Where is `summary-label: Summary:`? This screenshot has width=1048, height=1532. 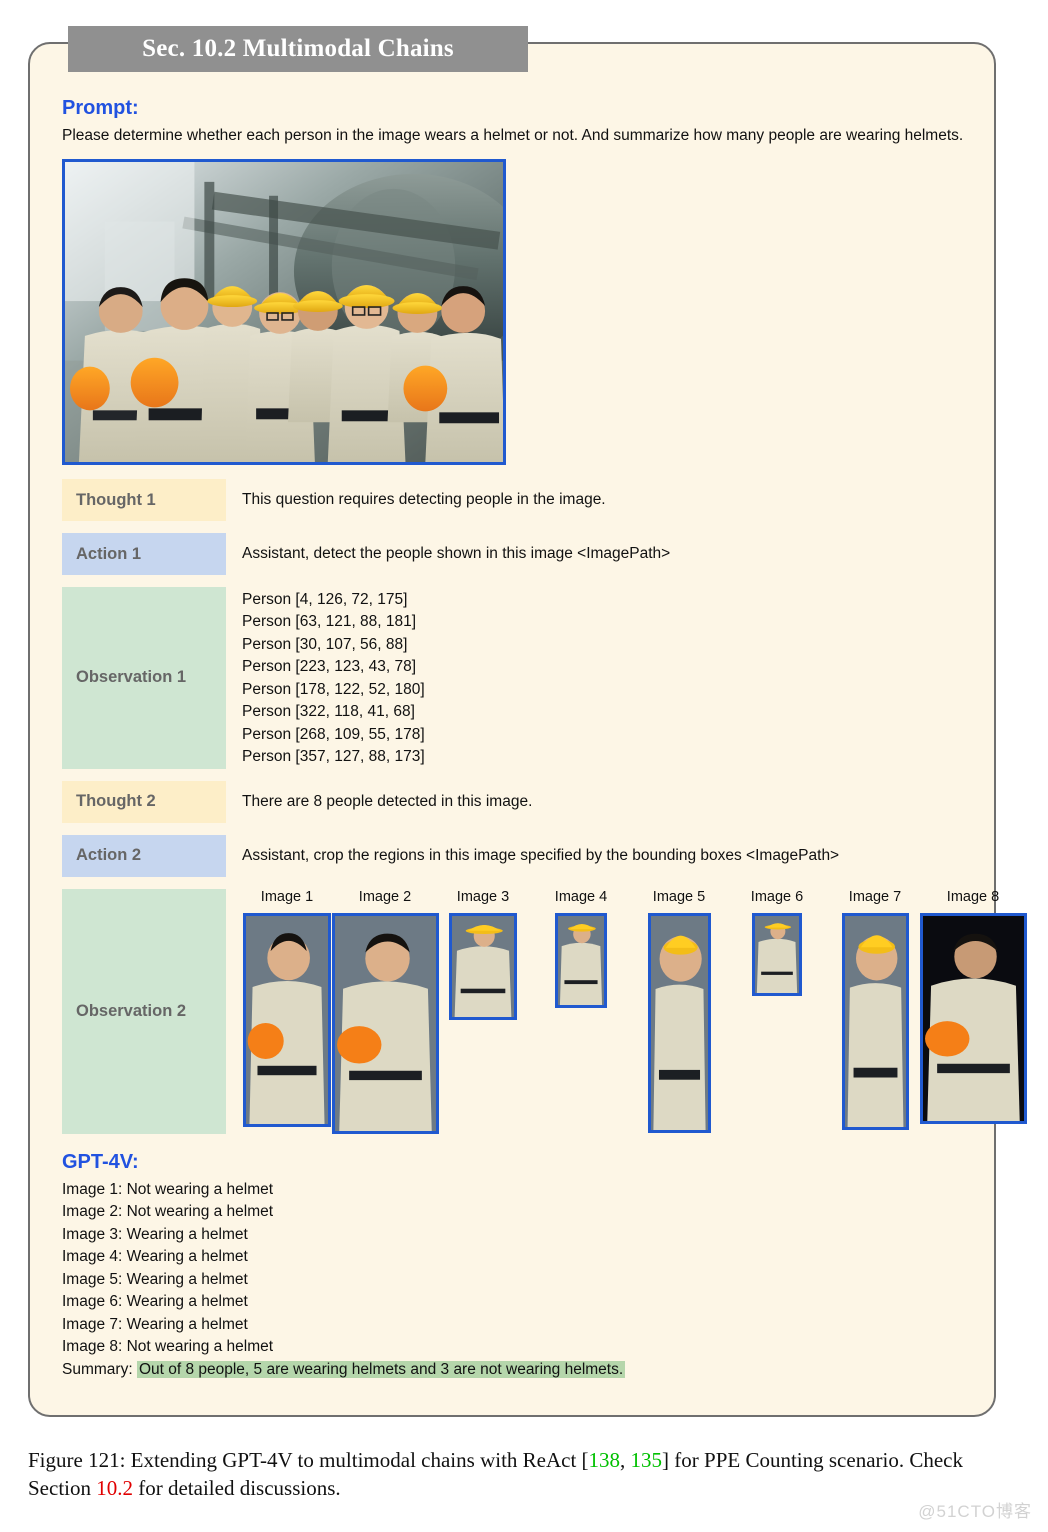
summary-label: Summary: is located at coordinates (97, 1369).